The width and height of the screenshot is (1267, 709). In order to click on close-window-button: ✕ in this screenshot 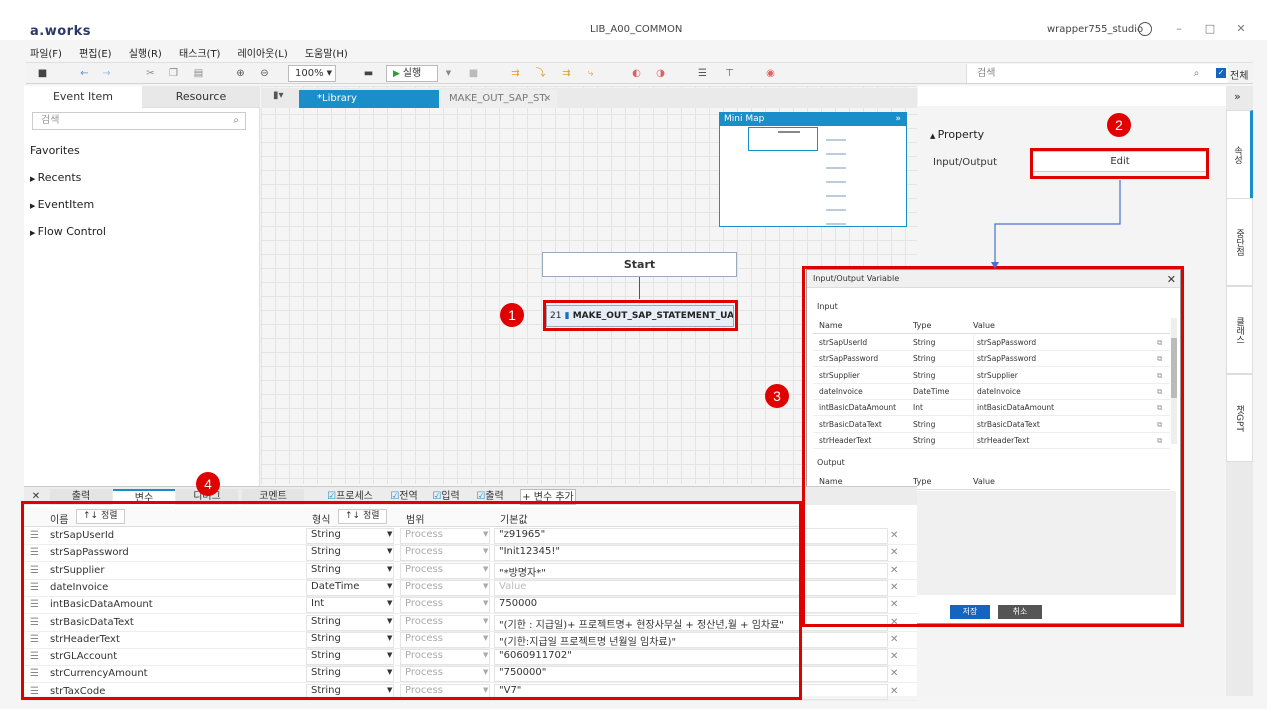, I will do `click(1241, 29)`.